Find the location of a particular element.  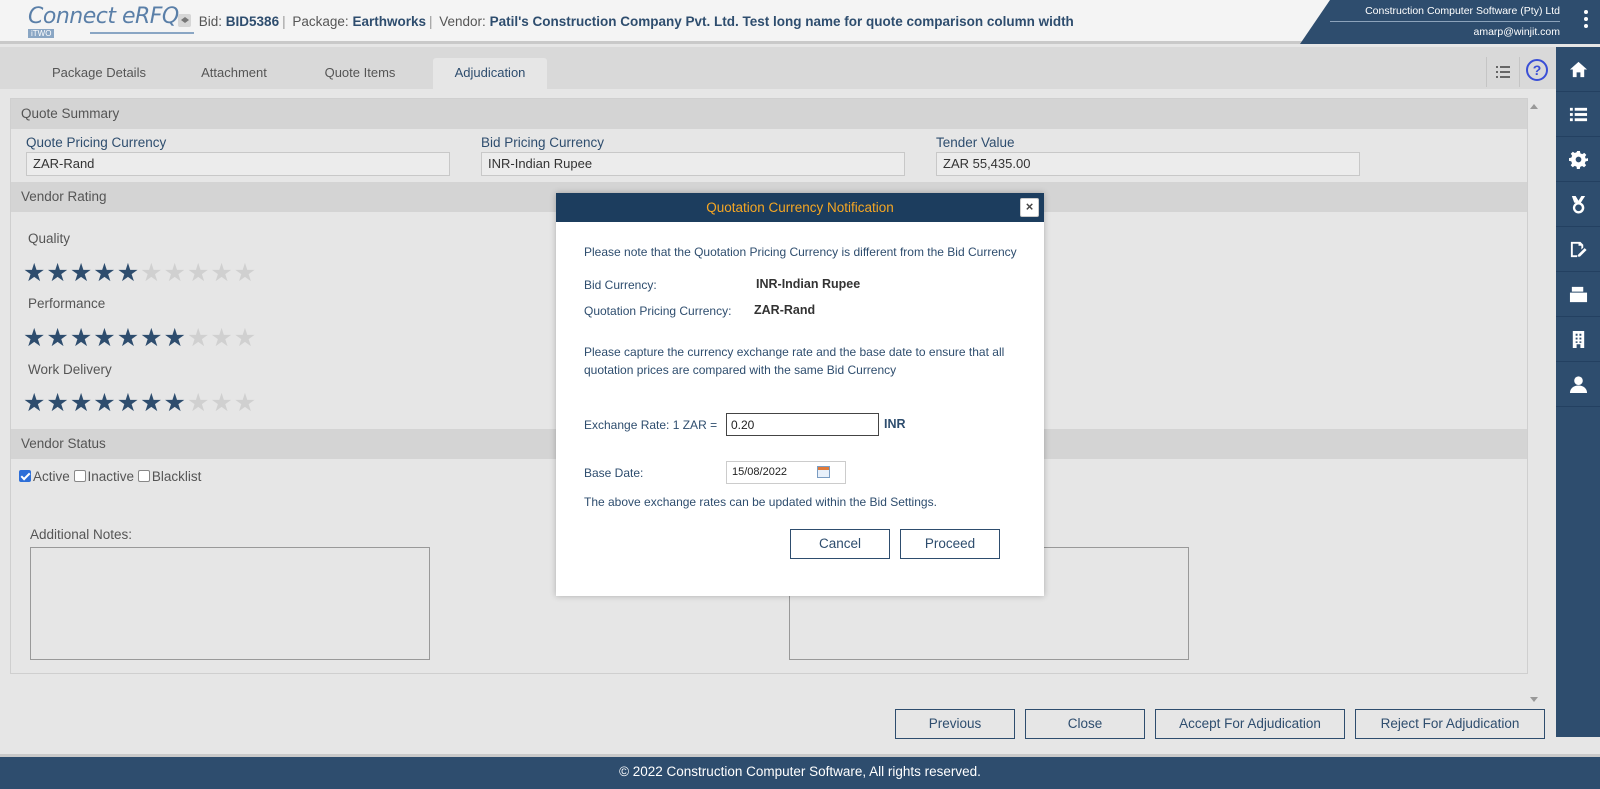

base-date-input: 15/08/2022 is located at coordinates (786, 472).